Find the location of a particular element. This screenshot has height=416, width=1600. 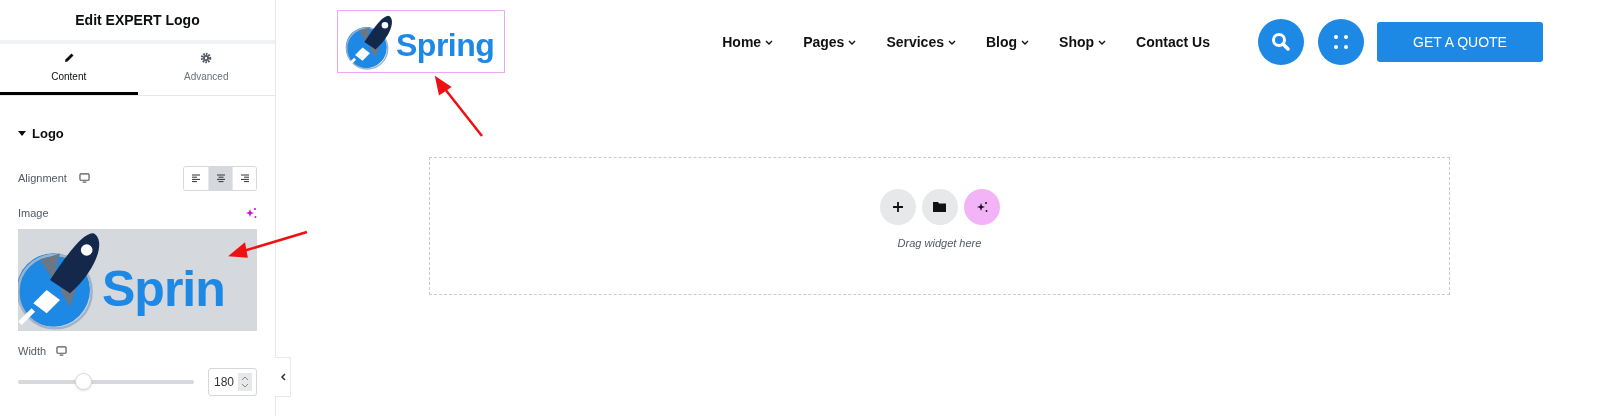

chevron-left-icon is located at coordinates (282, 377).